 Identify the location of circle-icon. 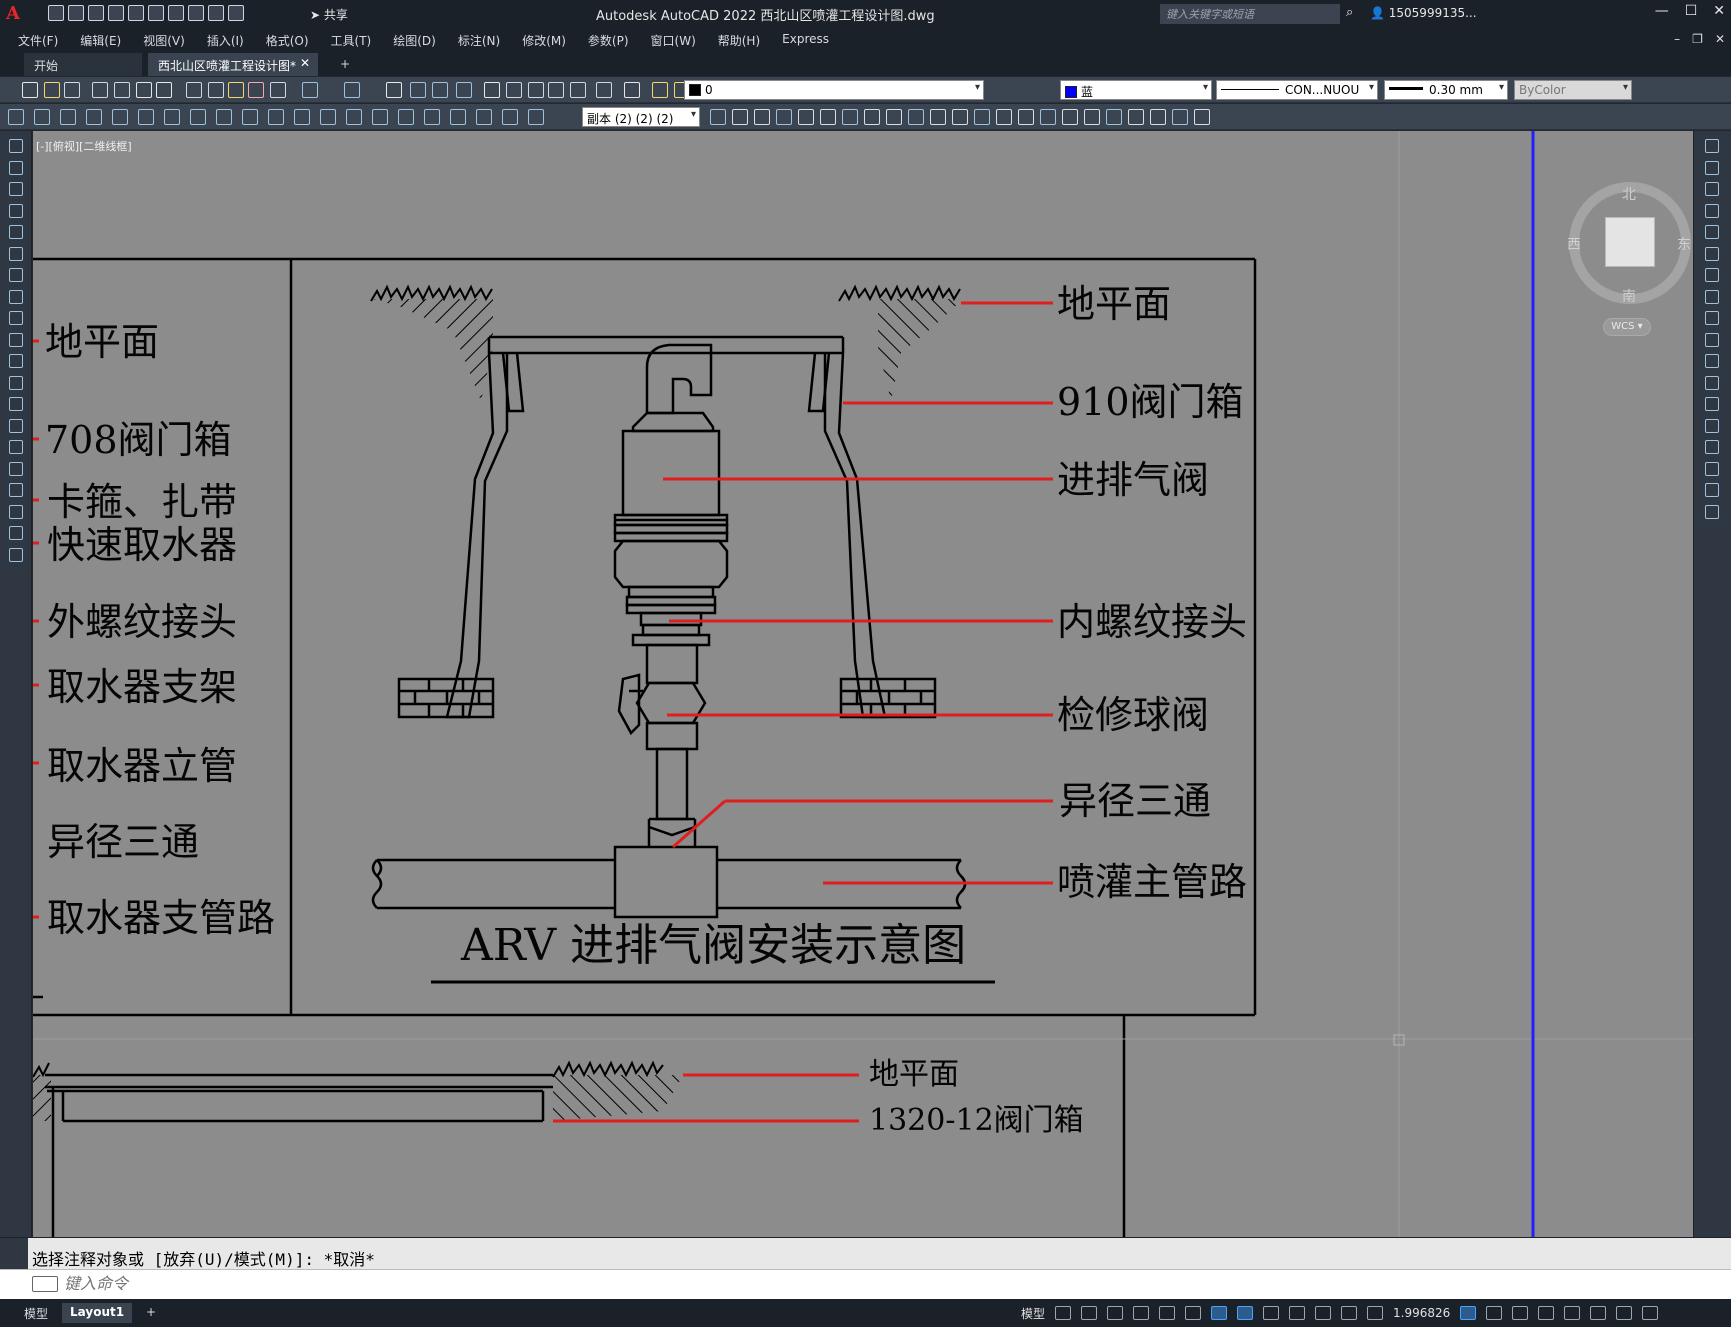
(16, 275).